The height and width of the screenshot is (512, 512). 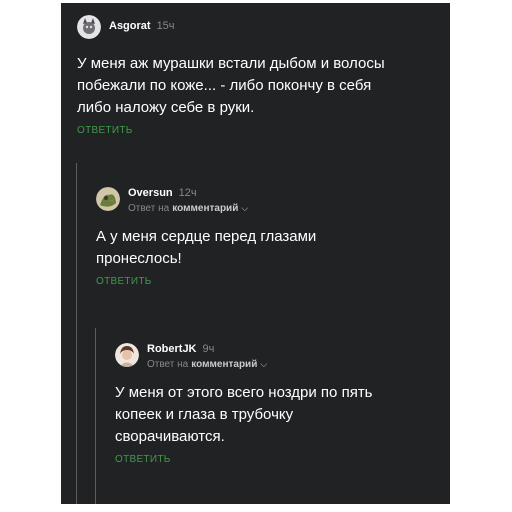 I want to click on timestamp: 12ч, so click(x=187, y=193).